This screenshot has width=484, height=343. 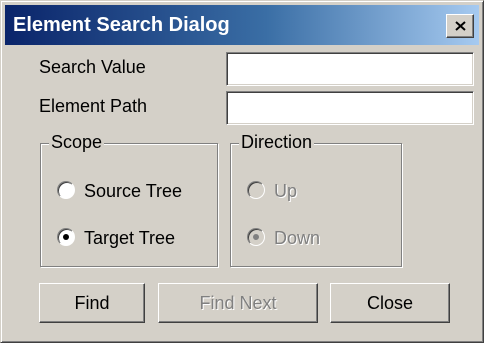 I want to click on find-next-button: Find Next, so click(x=238, y=303).